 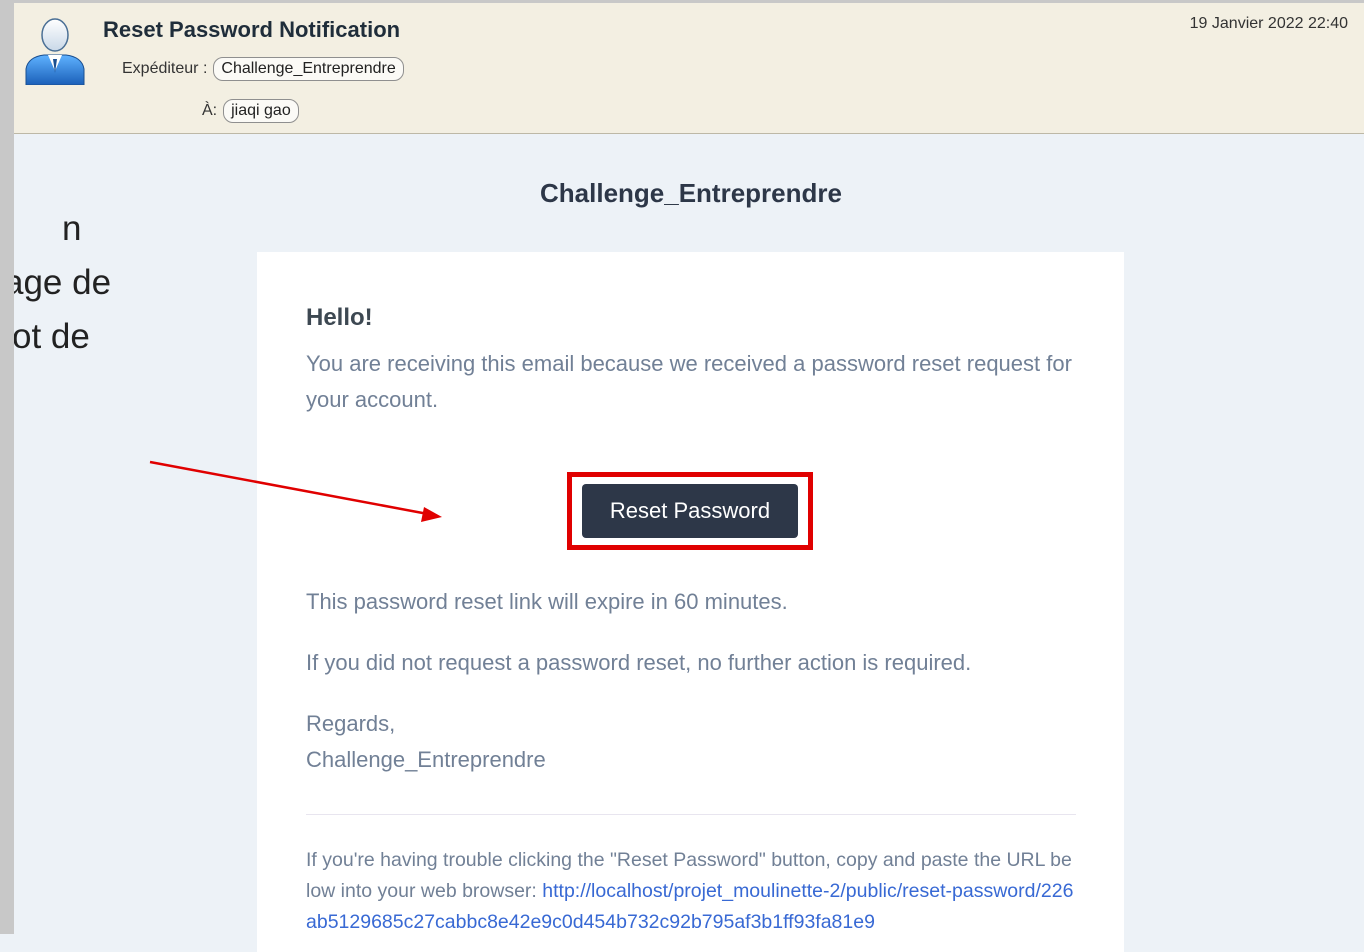 I want to click on button-container: Reset Password, so click(x=691, y=511).